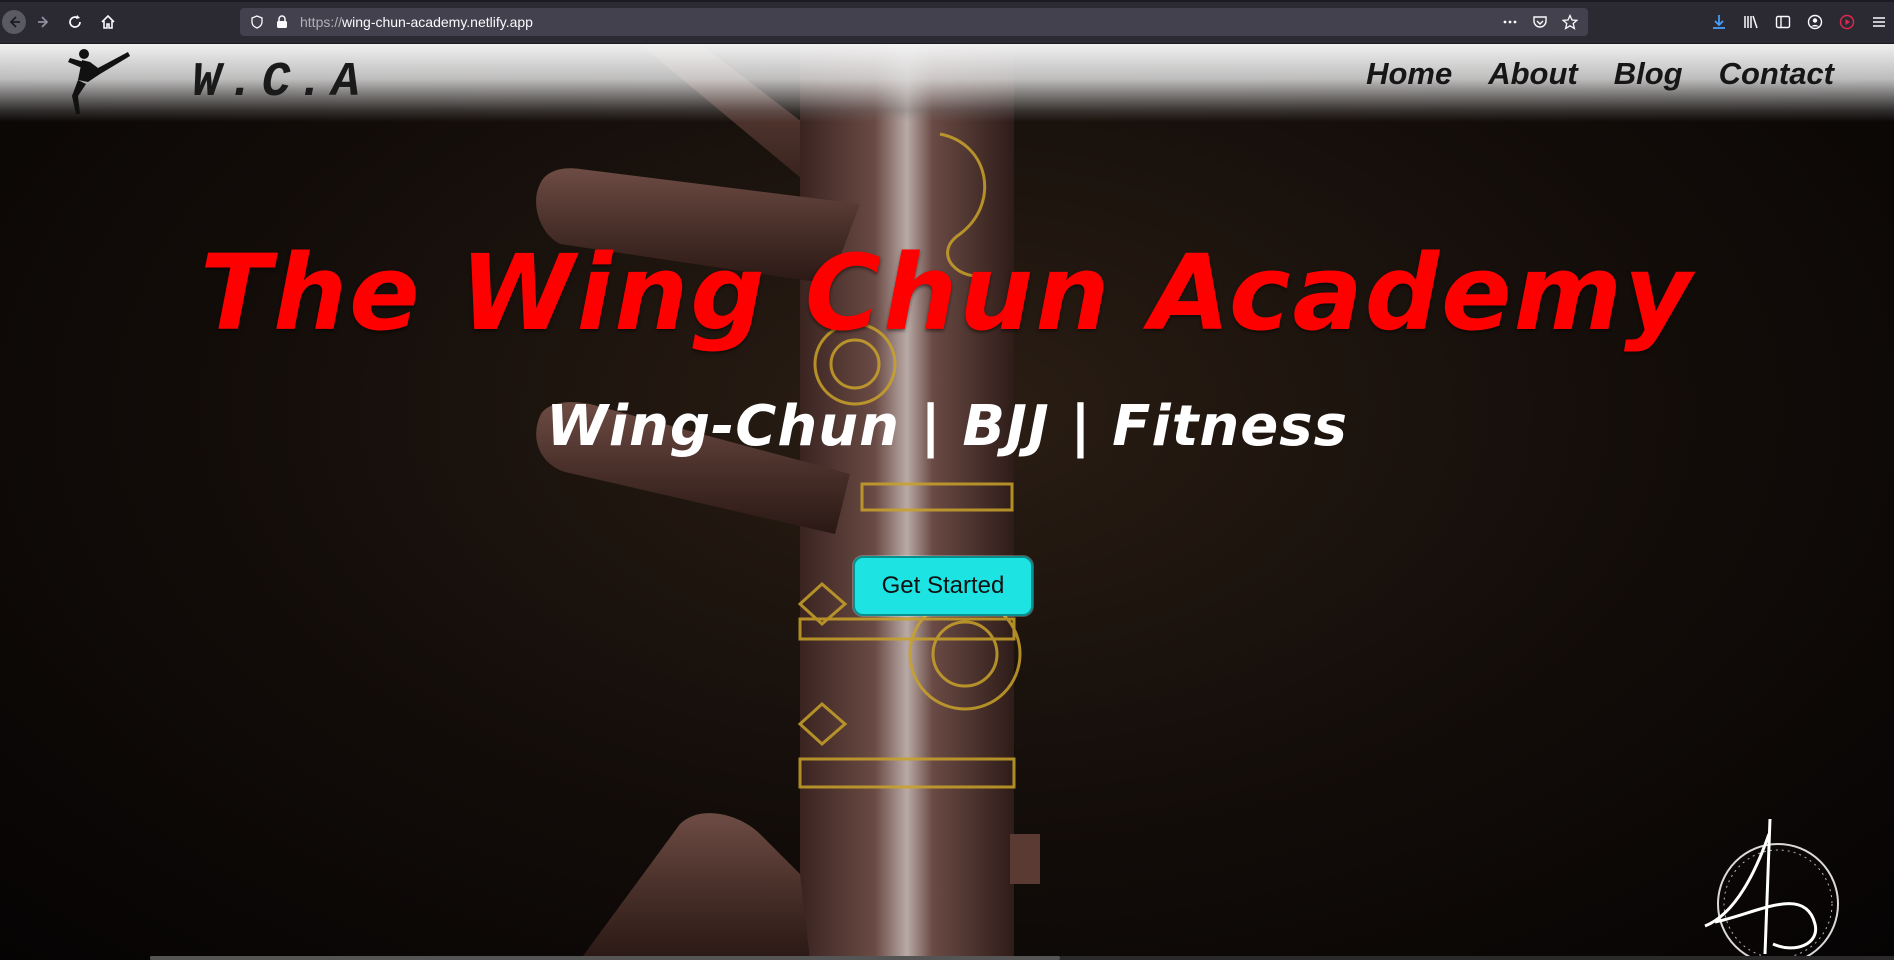 This screenshot has height=960, width=1894. What do you see at coordinates (321, 22) in the screenshot?
I see `url-protocol: https://` at bounding box center [321, 22].